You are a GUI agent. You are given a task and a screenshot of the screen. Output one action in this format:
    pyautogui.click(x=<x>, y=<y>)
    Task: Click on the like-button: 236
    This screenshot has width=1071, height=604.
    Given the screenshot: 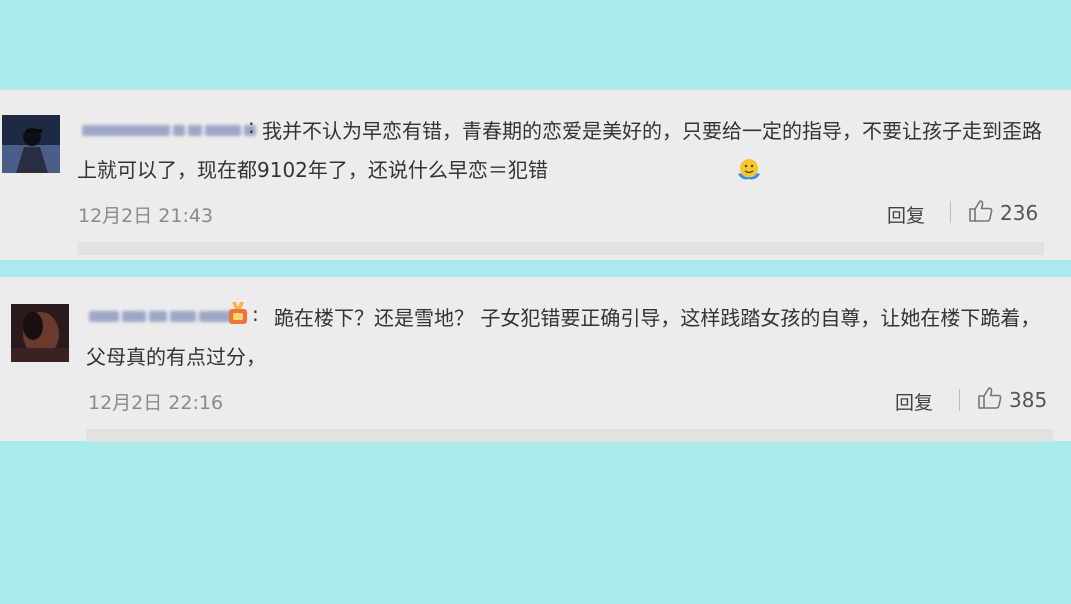 What is the action you would take?
    pyautogui.click(x=1003, y=213)
    